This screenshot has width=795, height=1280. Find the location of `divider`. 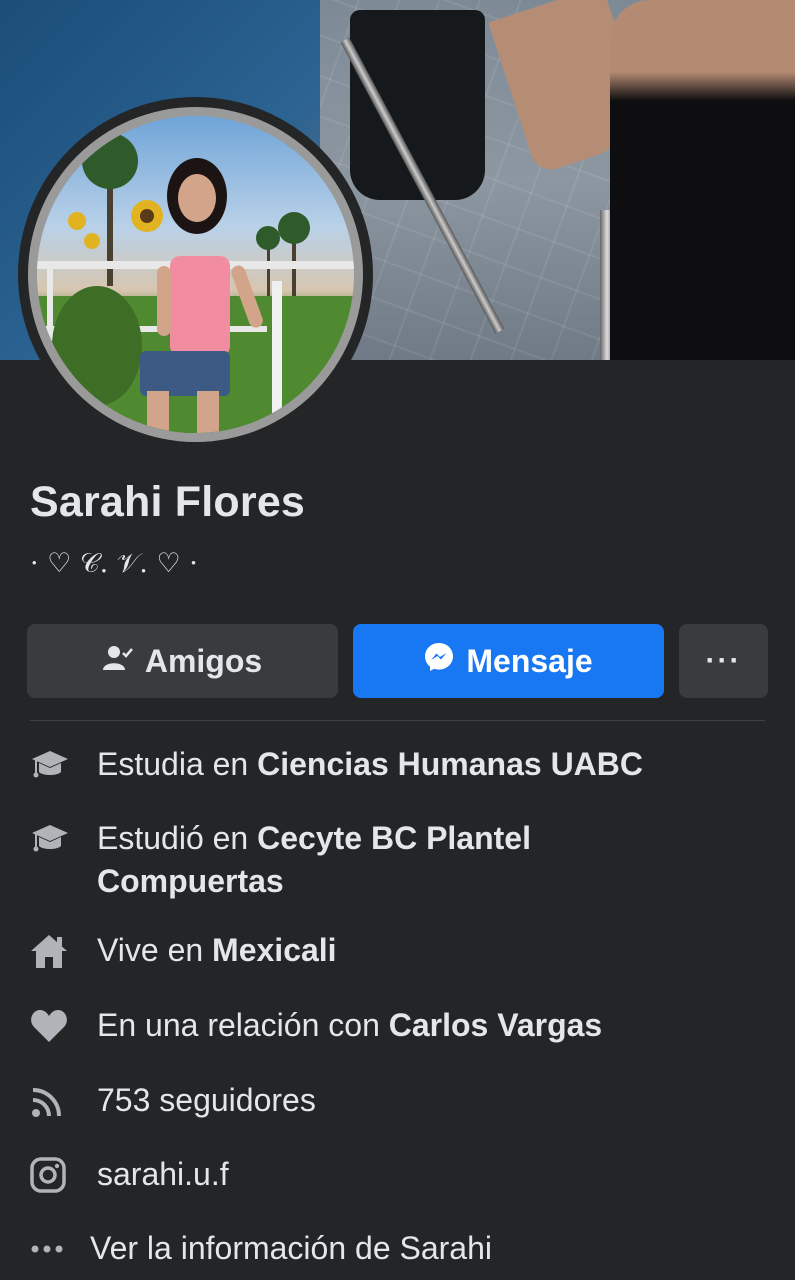

divider is located at coordinates (397, 720).